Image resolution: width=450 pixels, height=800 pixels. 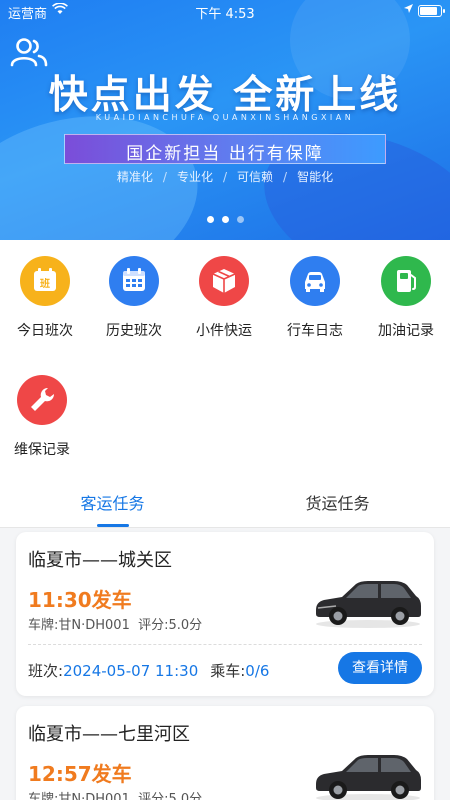 What do you see at coordinates (42, 450) in the screenshot?
I see `menu-label: 维保记录` at bounding box center [42, 450].